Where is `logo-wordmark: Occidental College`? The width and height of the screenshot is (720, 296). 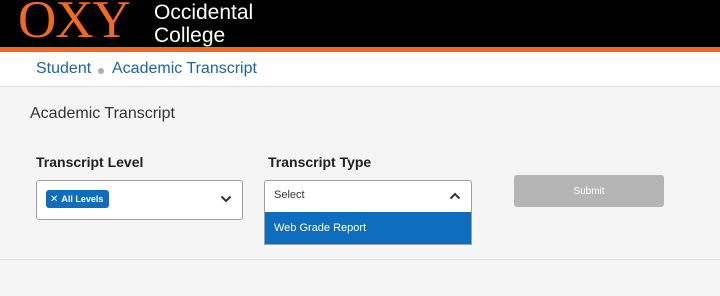
logo-wordmark: Occidental College is located at coordinates (203, 24).